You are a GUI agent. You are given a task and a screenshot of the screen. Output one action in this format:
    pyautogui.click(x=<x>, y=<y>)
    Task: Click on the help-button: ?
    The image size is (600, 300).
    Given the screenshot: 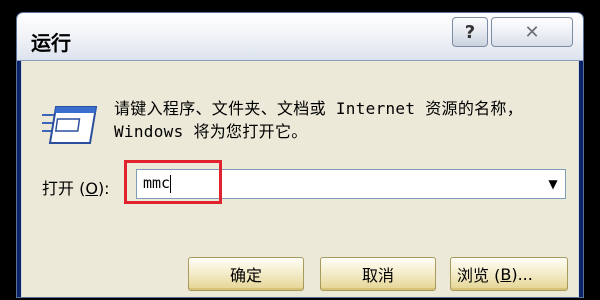 What is the action you would take?
    pyautogui.click(x=470, y=32)
    